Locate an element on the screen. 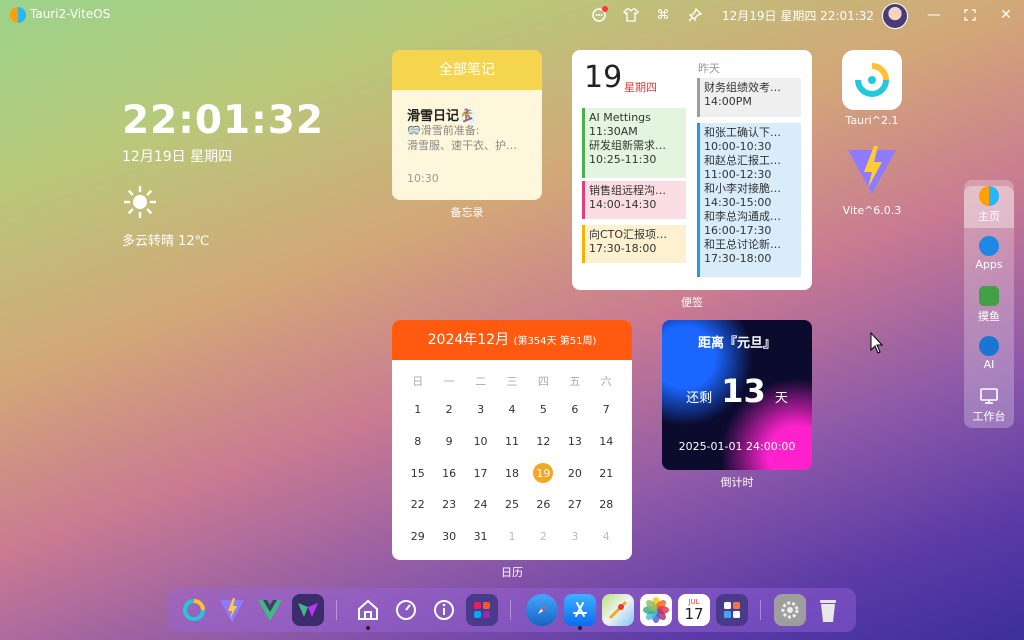 The image size is (1024, 640). dock-calendar-icon: JUL 17 is located at coordinates (694, 610).